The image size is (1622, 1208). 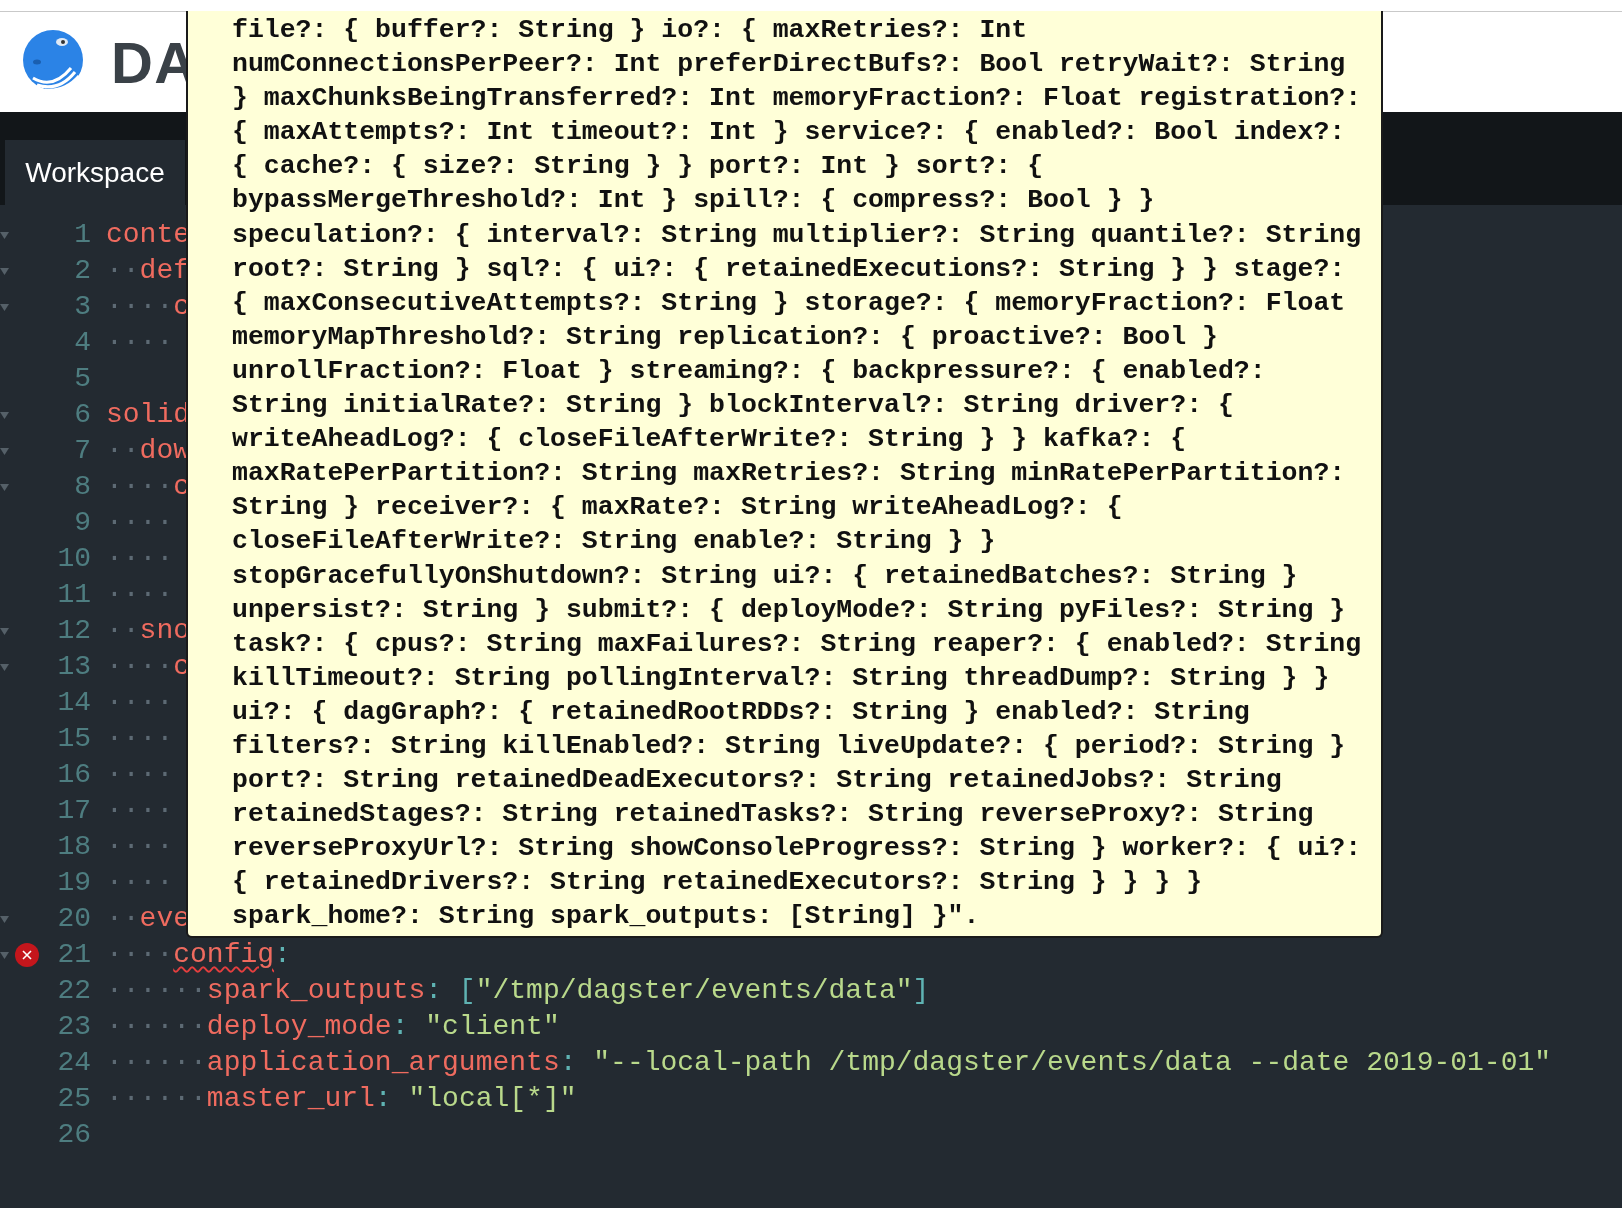 I want to click on line-number: 19, so click(x=73, y=883).